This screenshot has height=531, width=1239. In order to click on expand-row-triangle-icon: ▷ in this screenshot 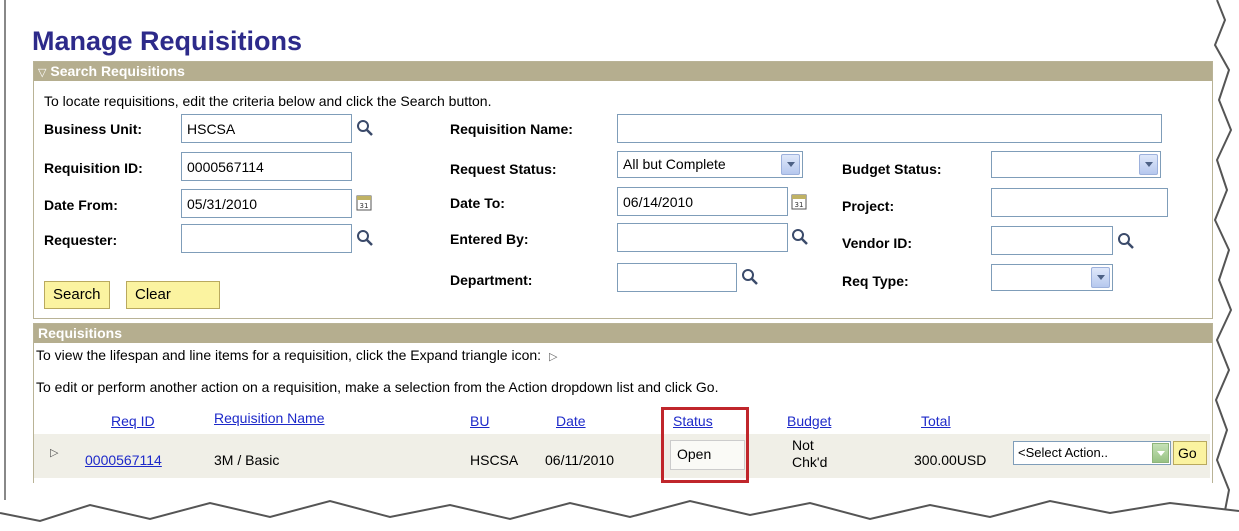, I will do `click(54, 452)`.